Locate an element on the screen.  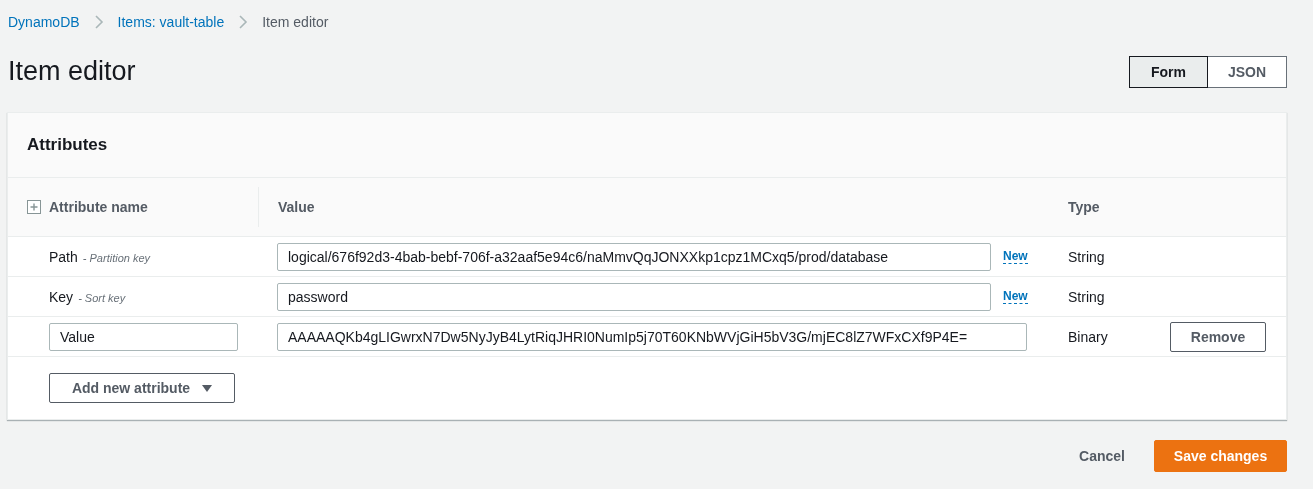
cancel-button: Cancel is located at coordinates (1102, 456).